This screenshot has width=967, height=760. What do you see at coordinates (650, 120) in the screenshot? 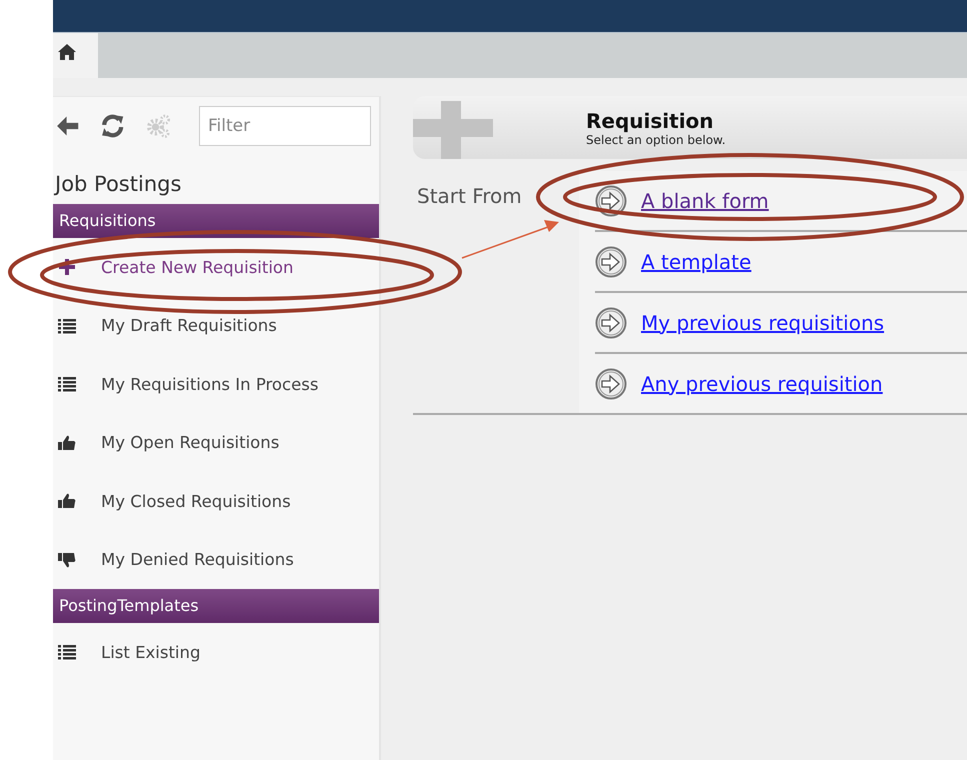
I see `panel-title: Requisition` at bounding box center [650, 120].